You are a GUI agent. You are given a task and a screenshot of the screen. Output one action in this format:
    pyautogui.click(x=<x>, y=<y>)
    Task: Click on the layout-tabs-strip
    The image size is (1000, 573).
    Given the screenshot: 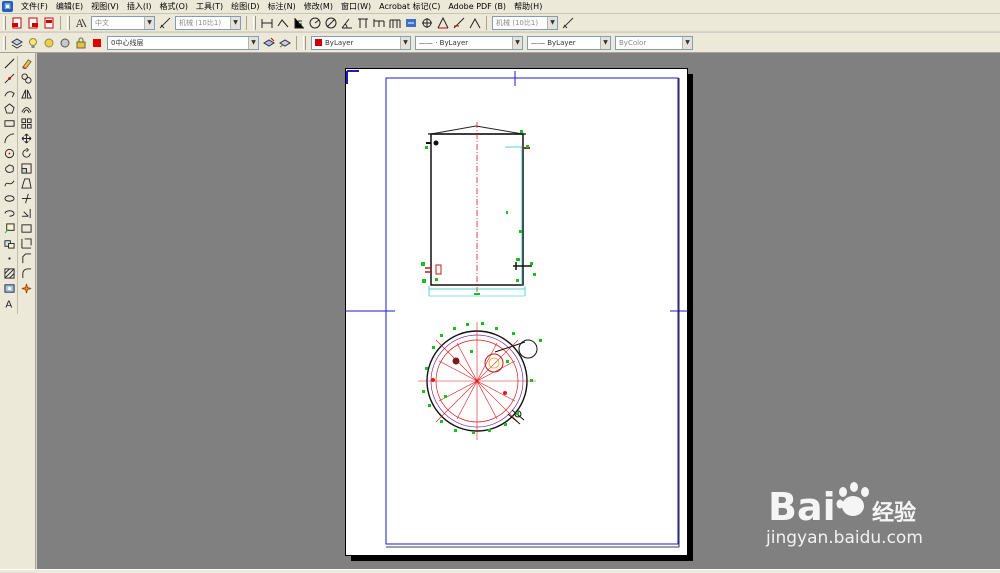 What is the action you would take?
    pyautogui.click(x=500, y=571)
    